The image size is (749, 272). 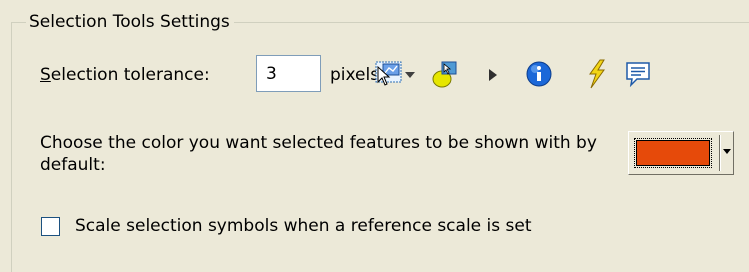 What do you see at coordinates (50, 226) in the screenshot?
I see `scale-selection-symbols-checkbox` at bounding box center [50, 226].